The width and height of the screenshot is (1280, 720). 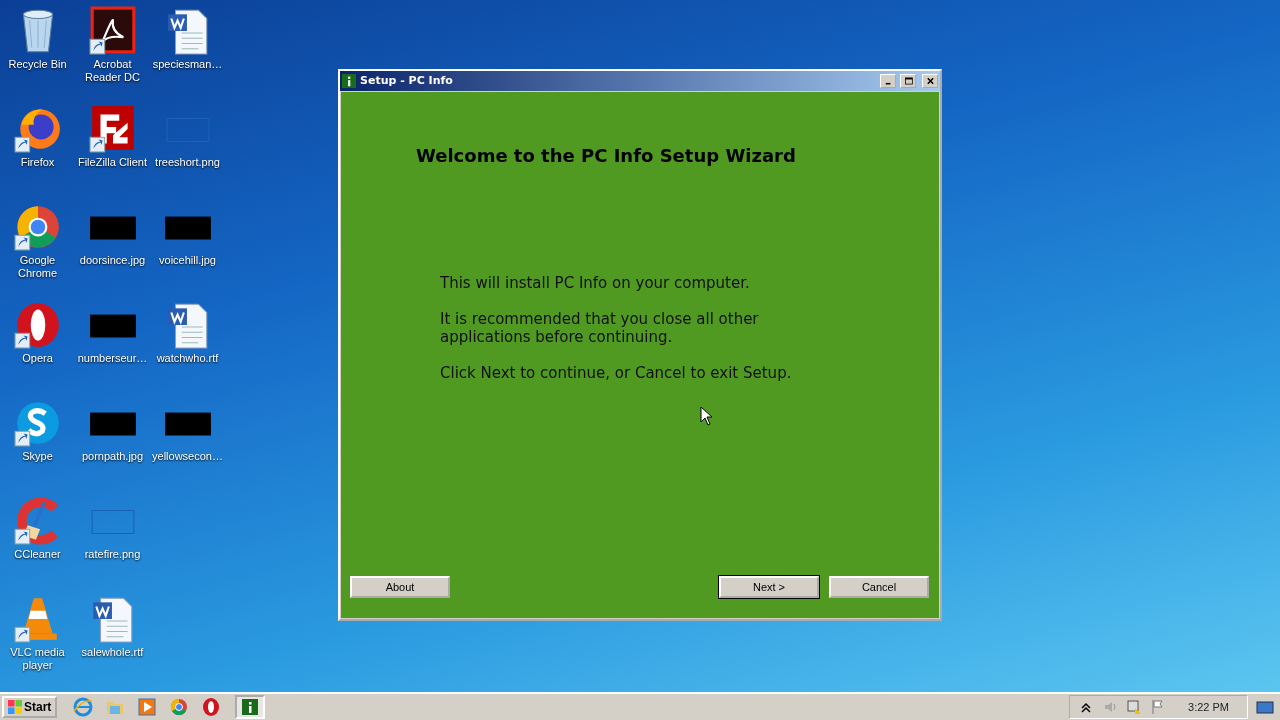 What do you see at coordinates (879, 587) in the screenshot?
I see `wizard-button: Cancel` at bounding box center [879, 587].